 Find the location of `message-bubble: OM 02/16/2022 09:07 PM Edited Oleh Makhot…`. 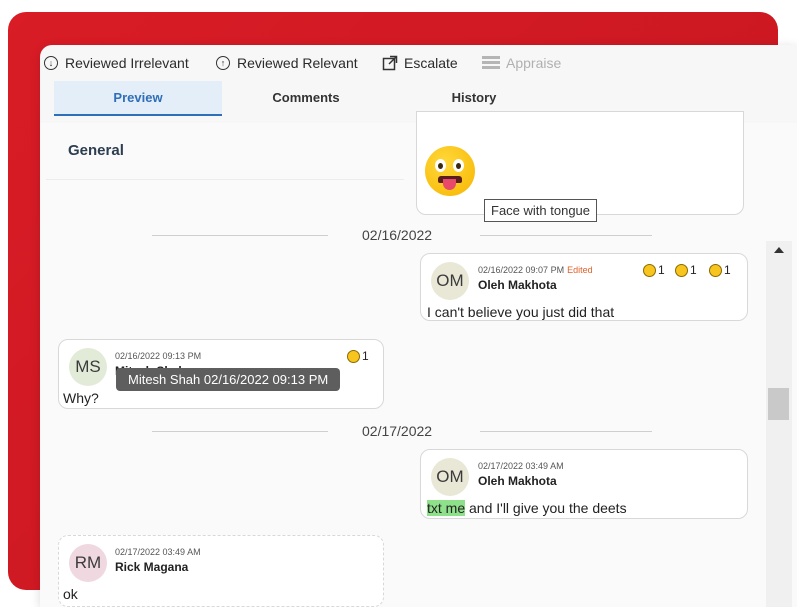

message-bubble: OM 02/16/2022 09:07 PM Edited Oleh Makhot… is located at coordinates (584, 287).